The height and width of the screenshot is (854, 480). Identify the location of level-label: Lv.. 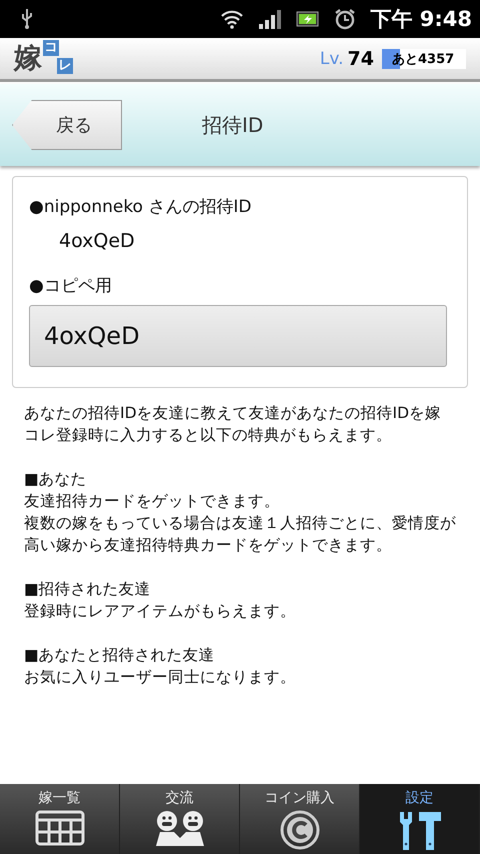
(332, 58).